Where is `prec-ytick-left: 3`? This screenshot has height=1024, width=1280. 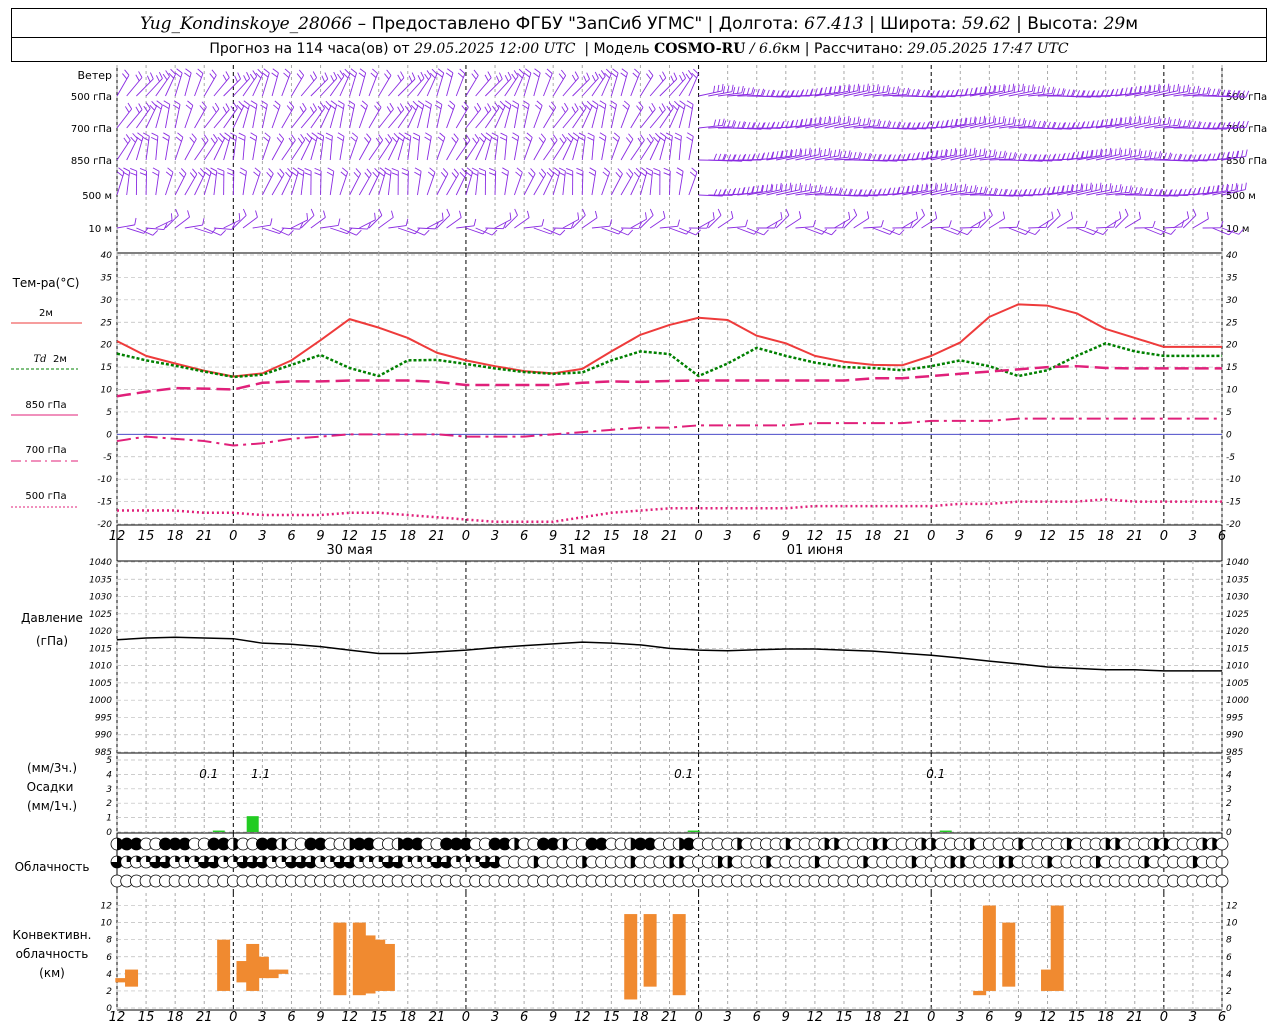
prec-ytick-left: 3 is located at coordinates (109, 790).